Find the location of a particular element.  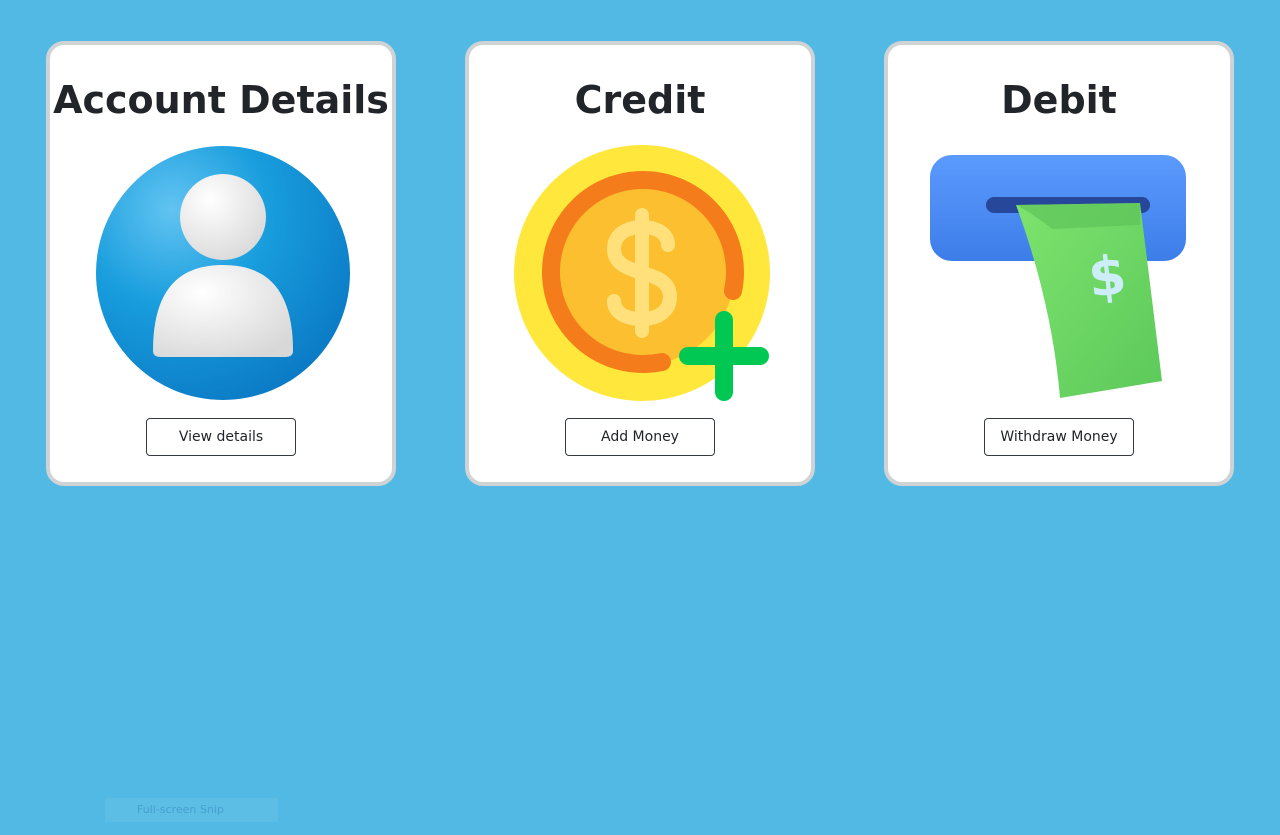

withdraw-money-button: Withdraw Money is located at coordinates (1059, 437).